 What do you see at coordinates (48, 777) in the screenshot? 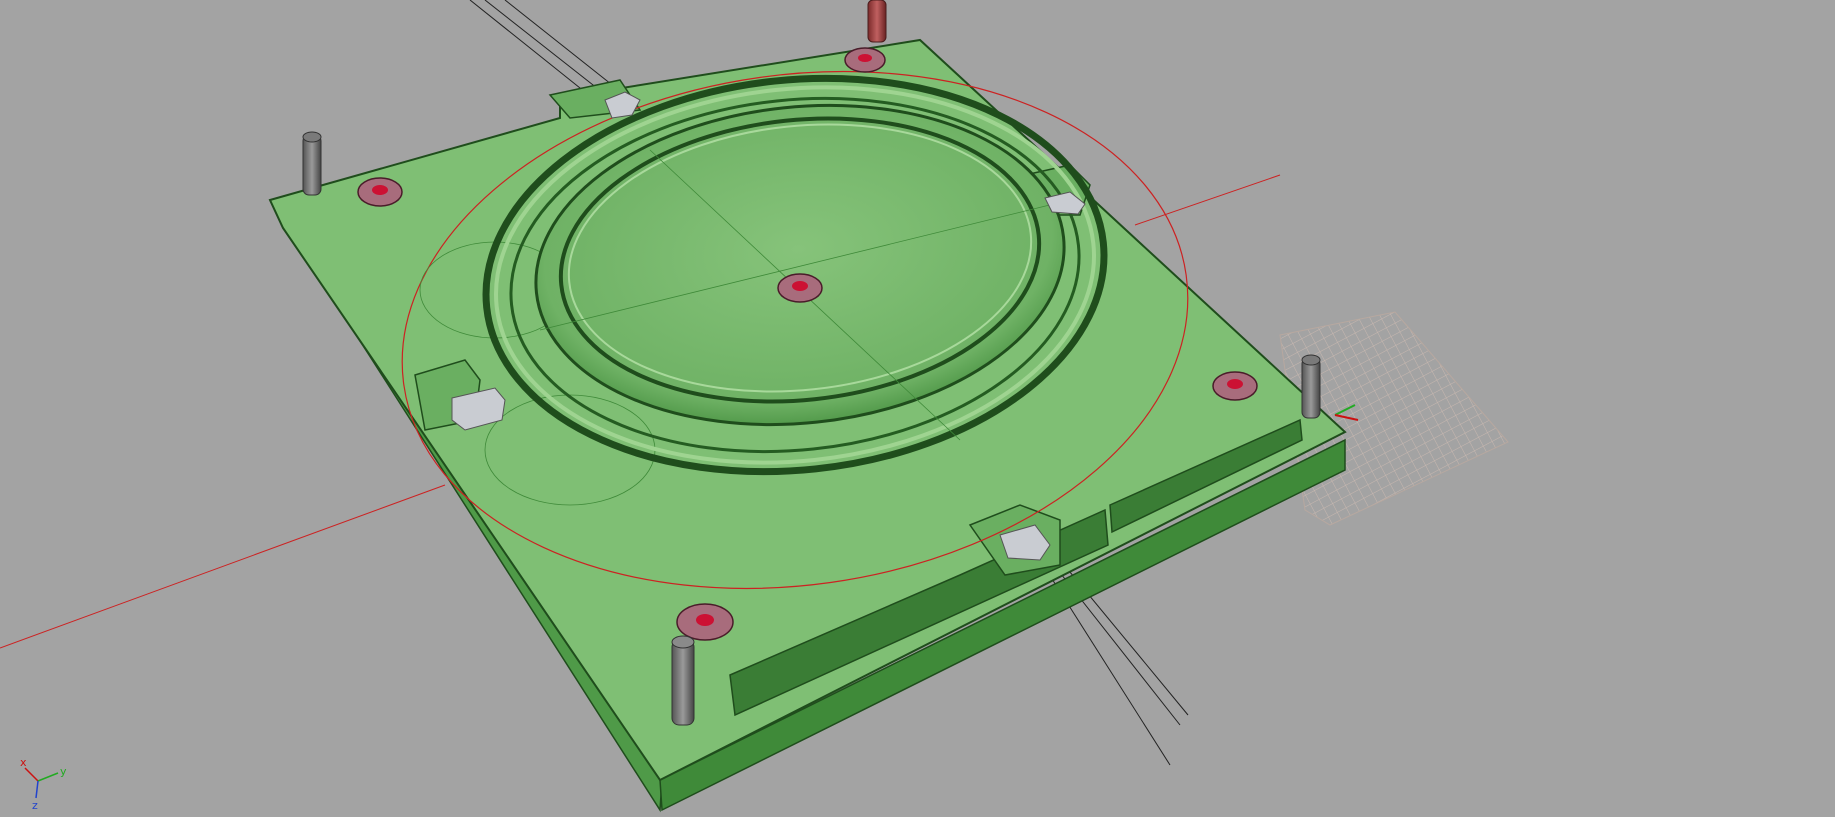
I see `axis-y-line` at bounding box center [48, 777].